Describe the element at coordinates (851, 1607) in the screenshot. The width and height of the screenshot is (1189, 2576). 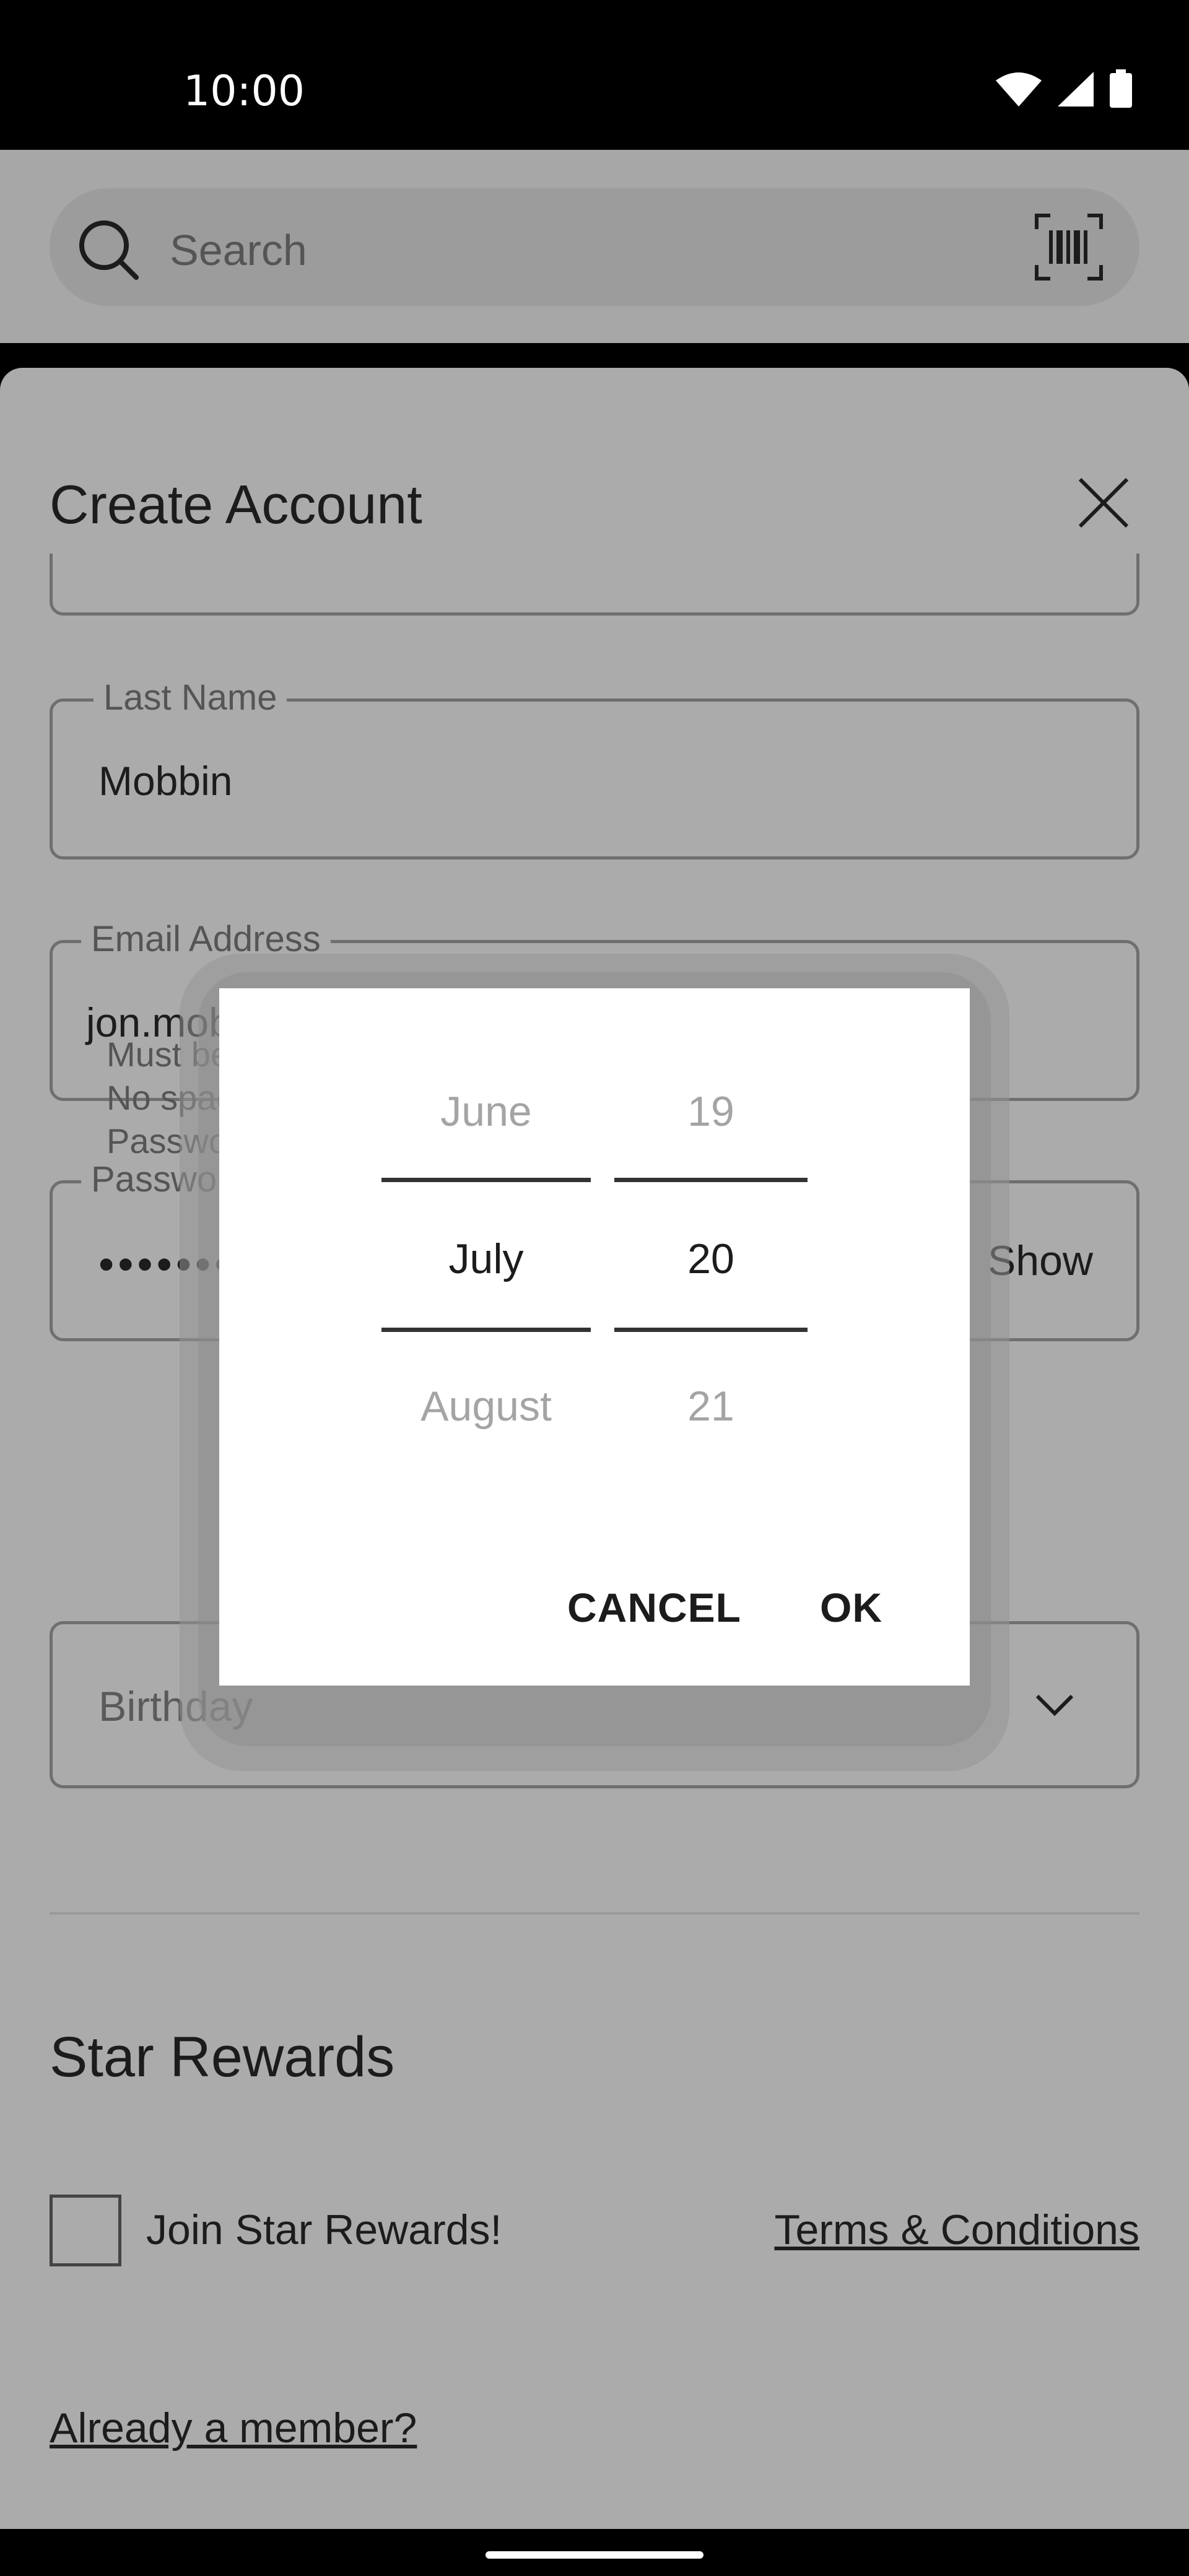
I see `ok-button: OK` at that location.